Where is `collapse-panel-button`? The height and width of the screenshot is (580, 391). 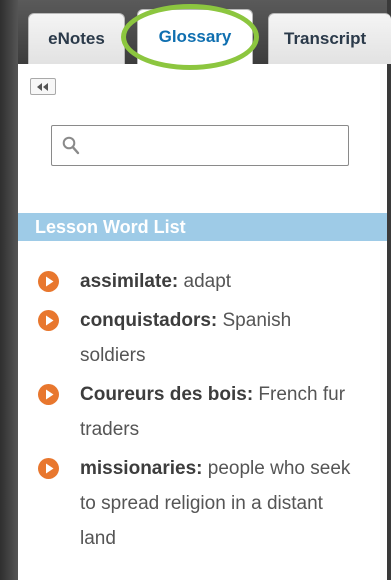 collapse-panel-button is located at coordinates (43, 86).